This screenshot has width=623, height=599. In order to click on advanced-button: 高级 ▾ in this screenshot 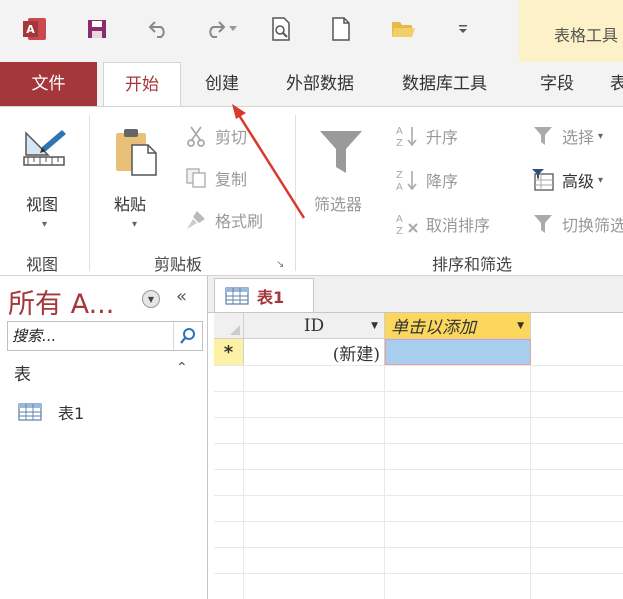, I will do `click(566, 180)`.